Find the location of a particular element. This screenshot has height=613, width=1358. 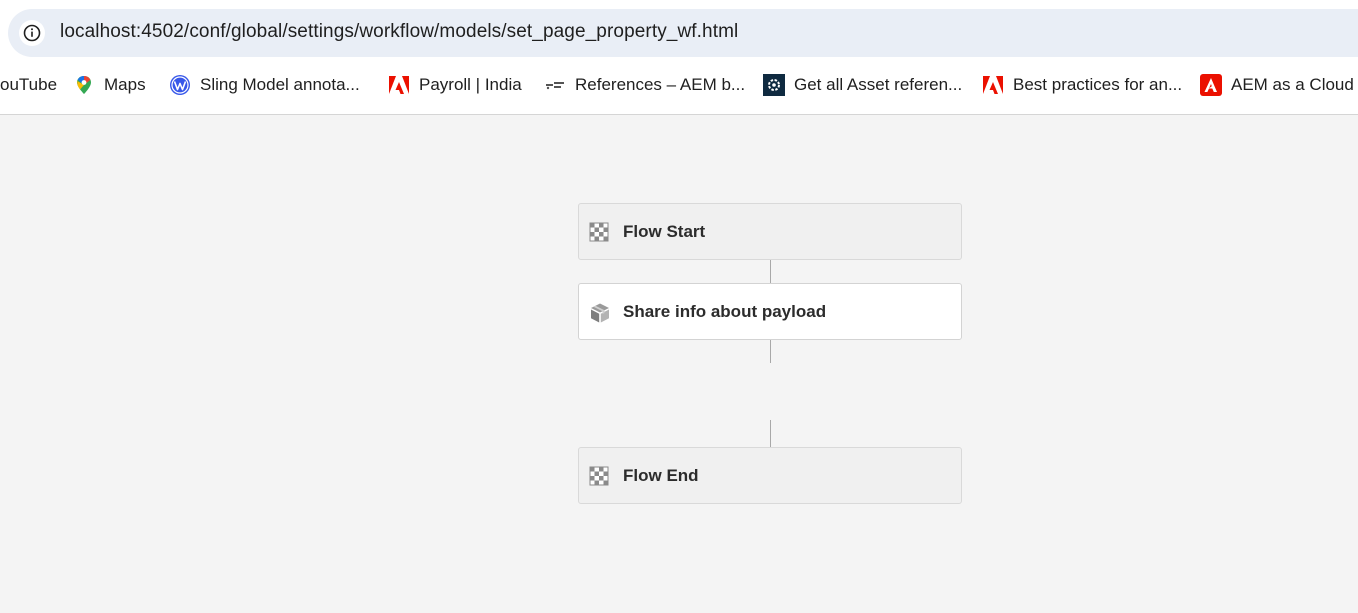

node-label: Flow End is located at coordinates (661, 475).